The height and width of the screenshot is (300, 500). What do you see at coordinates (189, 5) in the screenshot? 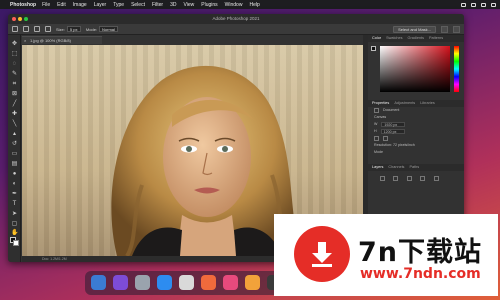
I see `menu-view: View` at bounding box center [189, 5].